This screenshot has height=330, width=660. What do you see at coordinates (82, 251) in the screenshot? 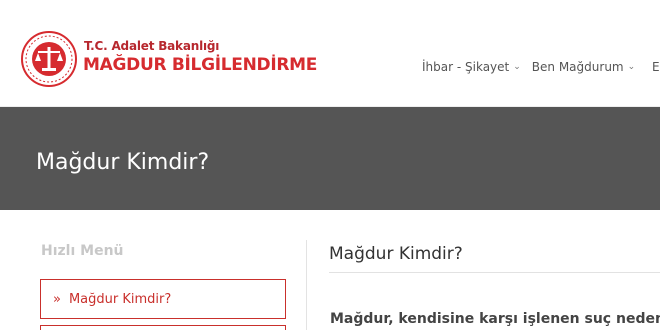
I see `sidebar-heading: Hızlı Menü` at bounding box center [82, 251].